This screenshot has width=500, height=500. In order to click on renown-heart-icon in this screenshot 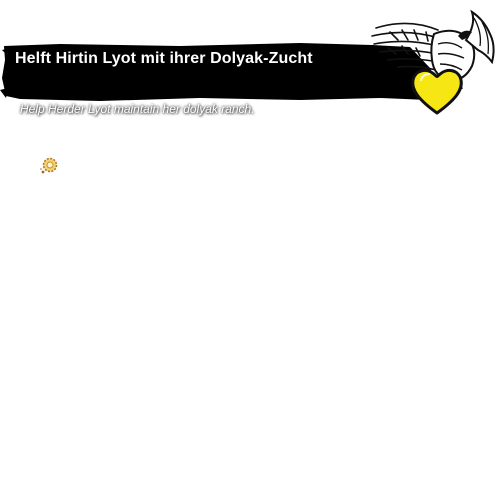, I will do `click(437, 91)`.